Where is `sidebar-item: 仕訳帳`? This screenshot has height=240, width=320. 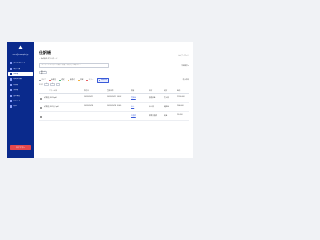 sidebar-item: 仕訳帳 is located at coordinates (20, 74).